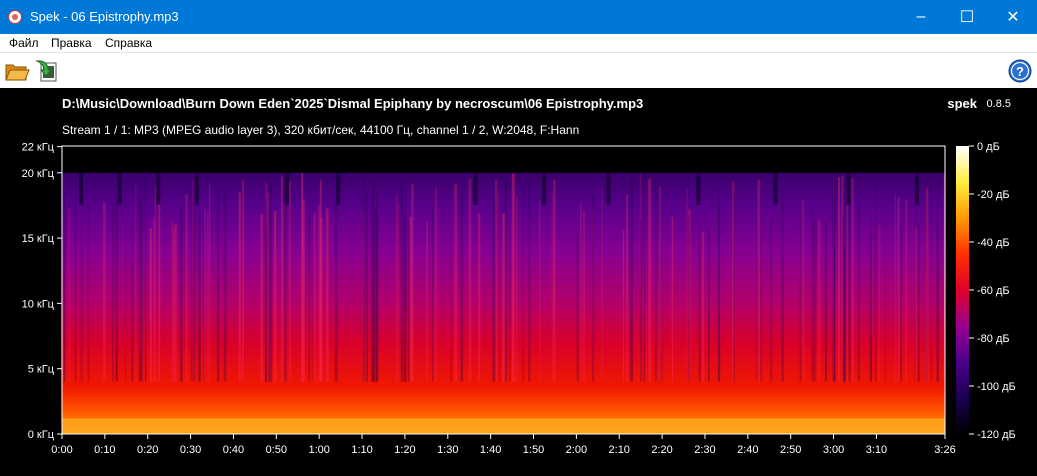  What do you see at coordinates (576, 450) in the screenshot?
I see `x-tick-label: 2:00` at bounding box center [576, 450].